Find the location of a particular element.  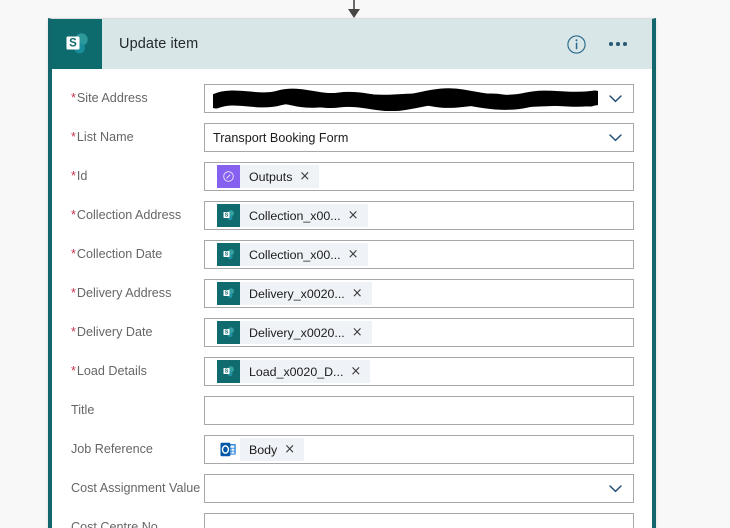

dynamic-content-token: Outputs × is located at coordinates (268, 176).